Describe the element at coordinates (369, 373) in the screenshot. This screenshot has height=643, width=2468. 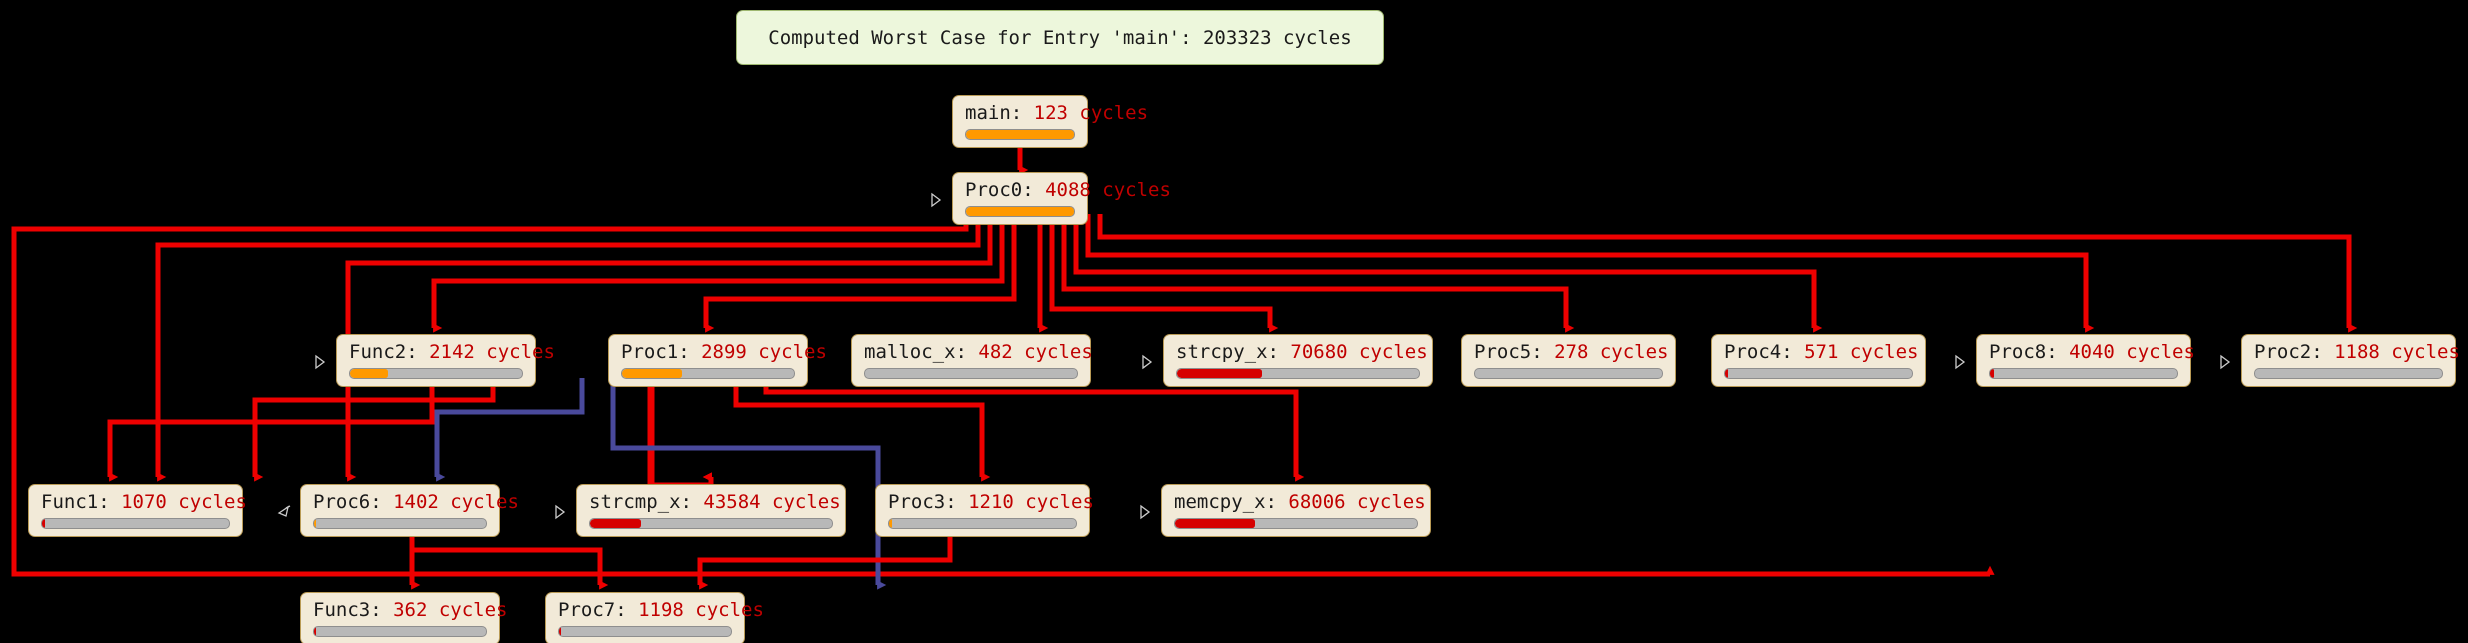
I see `cycle-bar-fill-func2` at that location.